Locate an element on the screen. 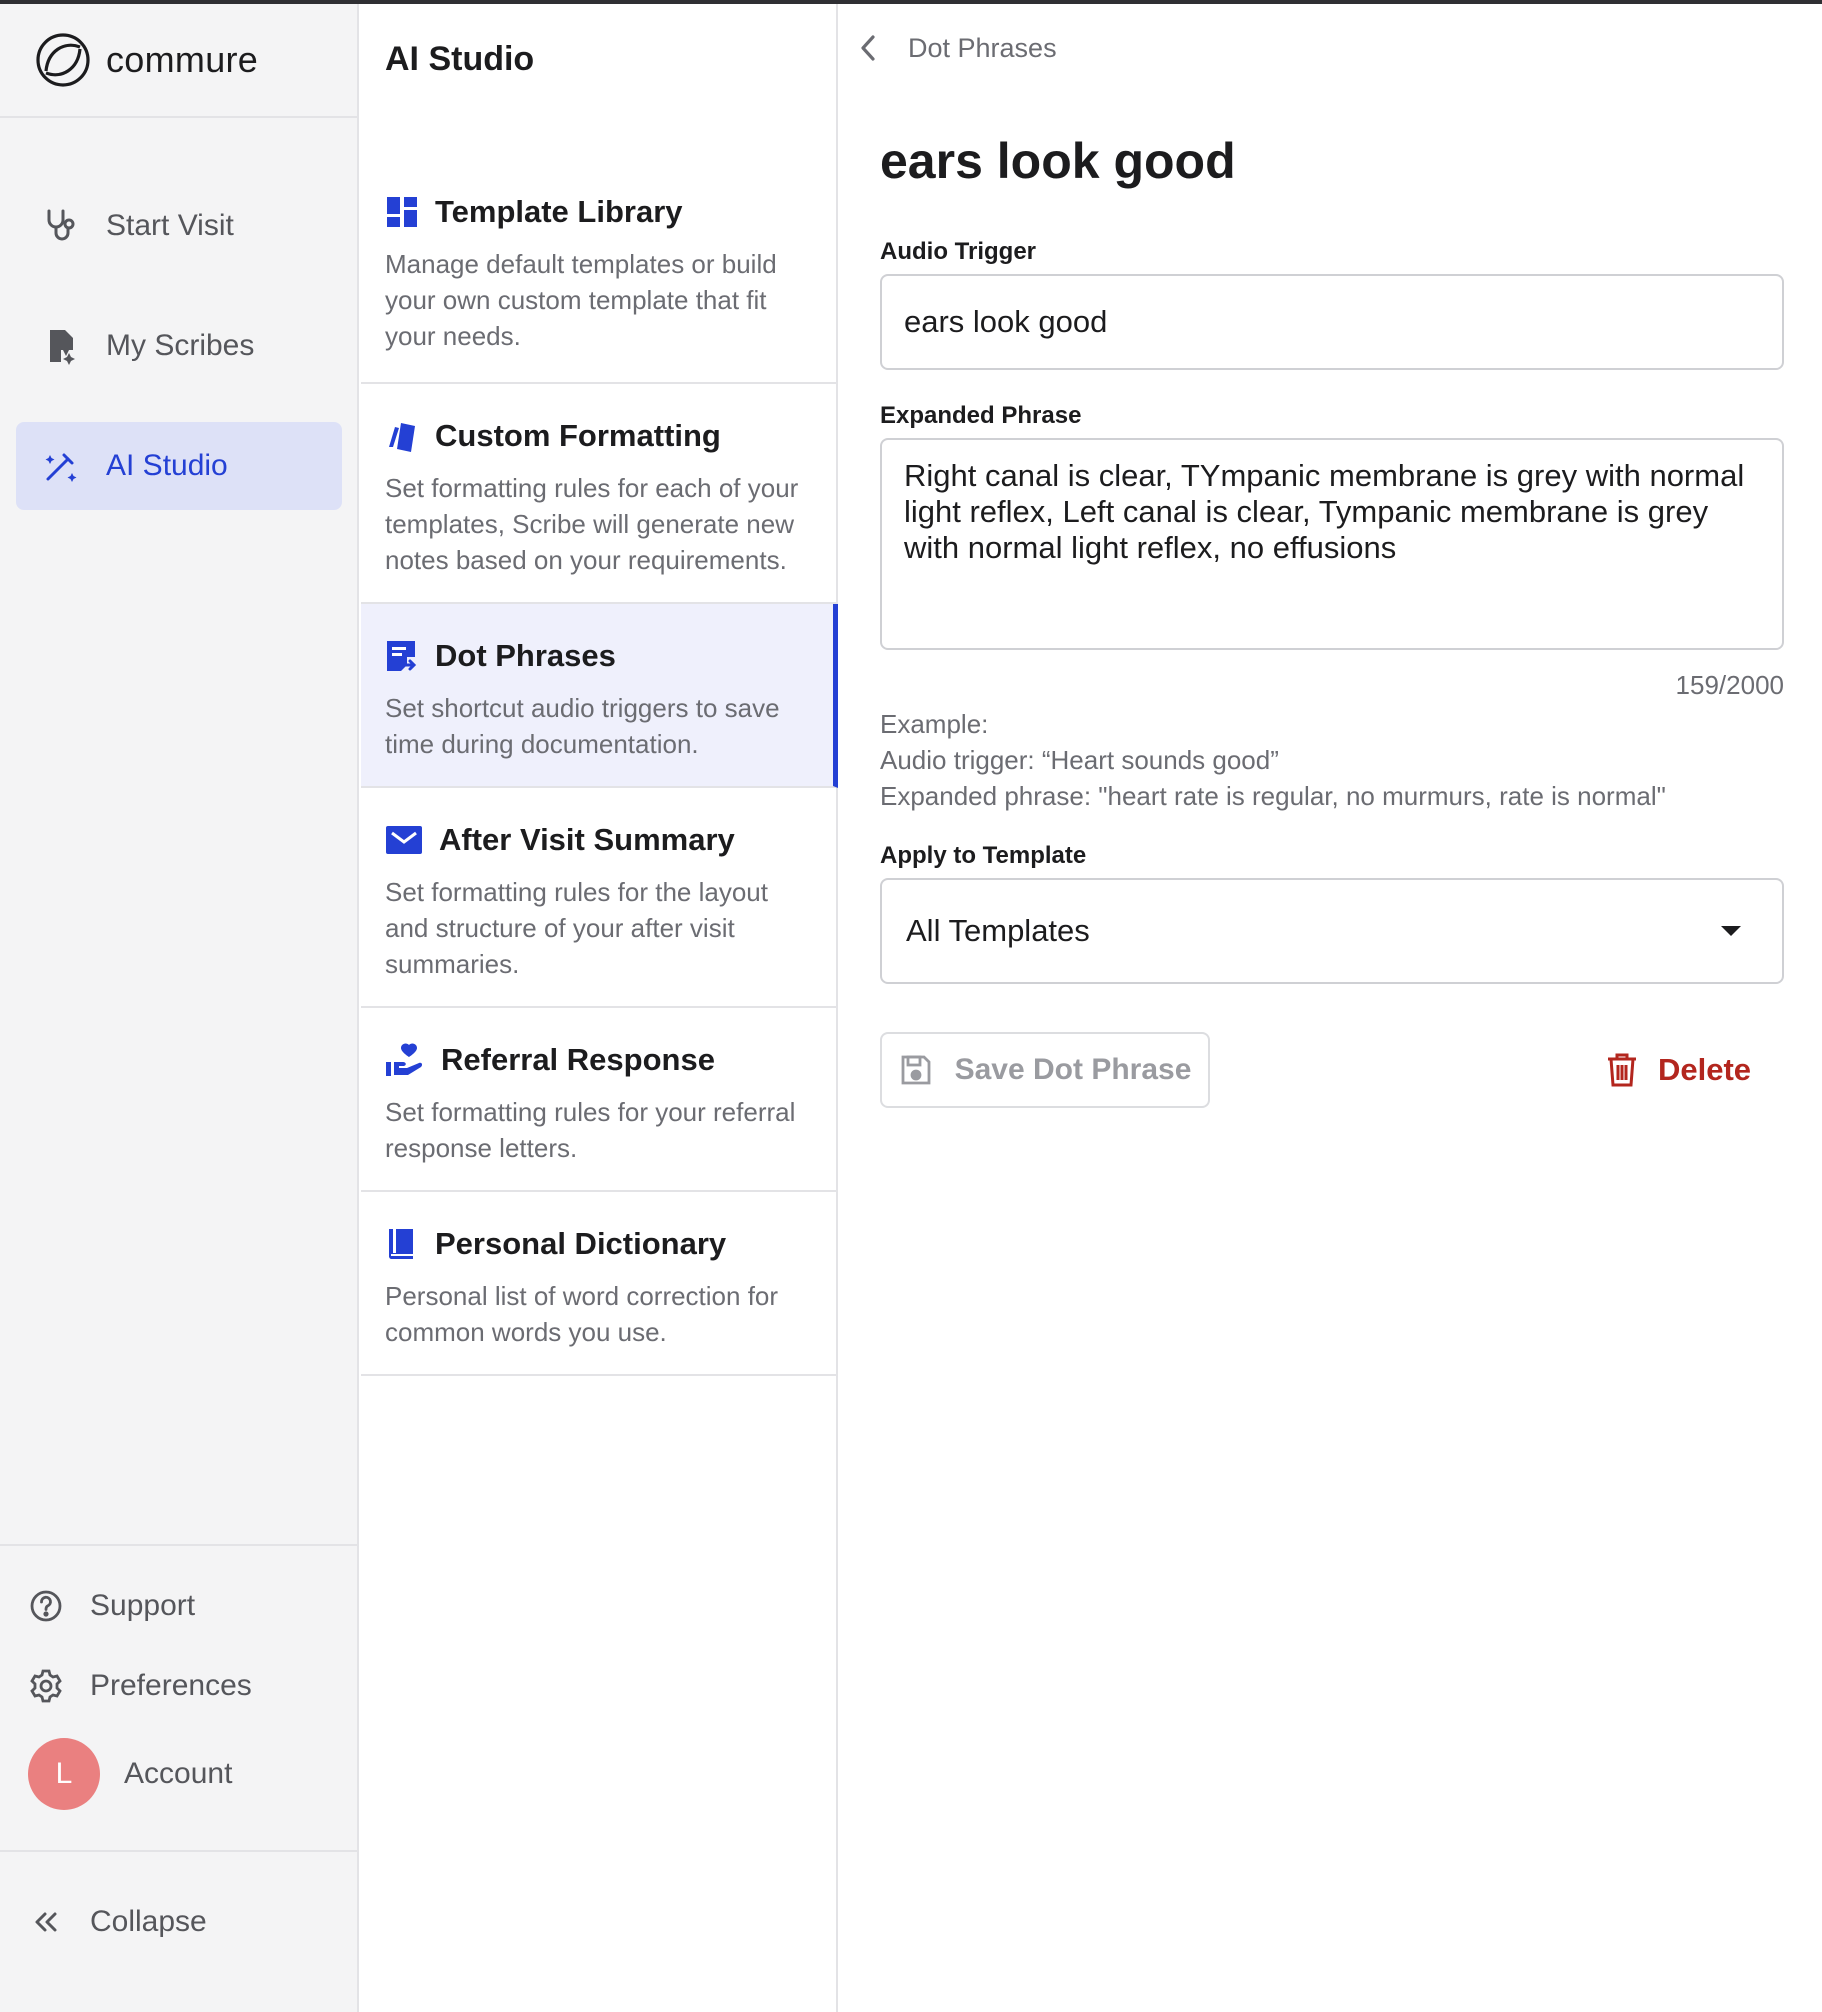 The height and width of the screenshot is (2012, 1822). stethoscope-icon is located at coordinates (61, 226).